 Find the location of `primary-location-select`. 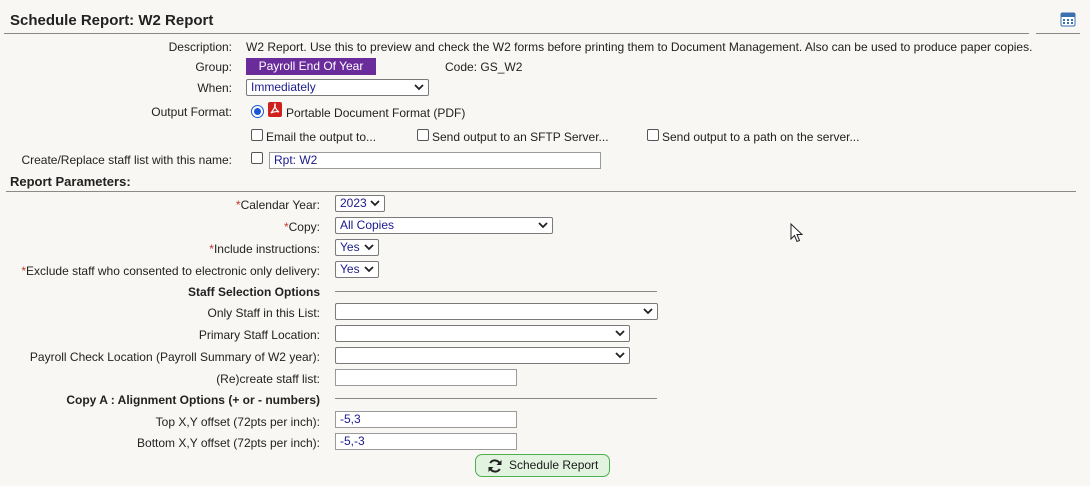

primary-location-select is located at coordinates (482, 333).